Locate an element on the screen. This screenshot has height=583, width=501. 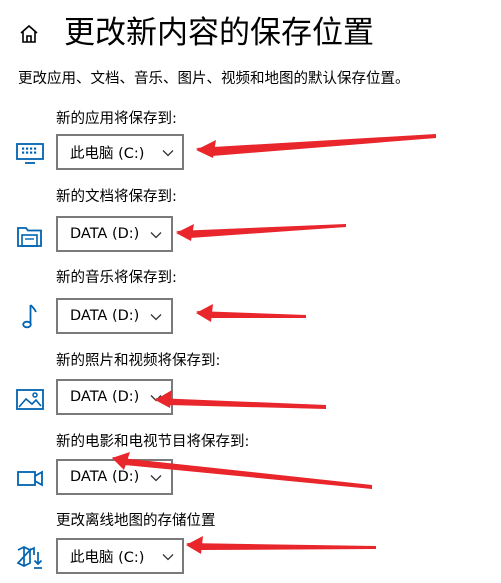
photos-drive-select: DATA (D:) is located at coordinates (114, 397).